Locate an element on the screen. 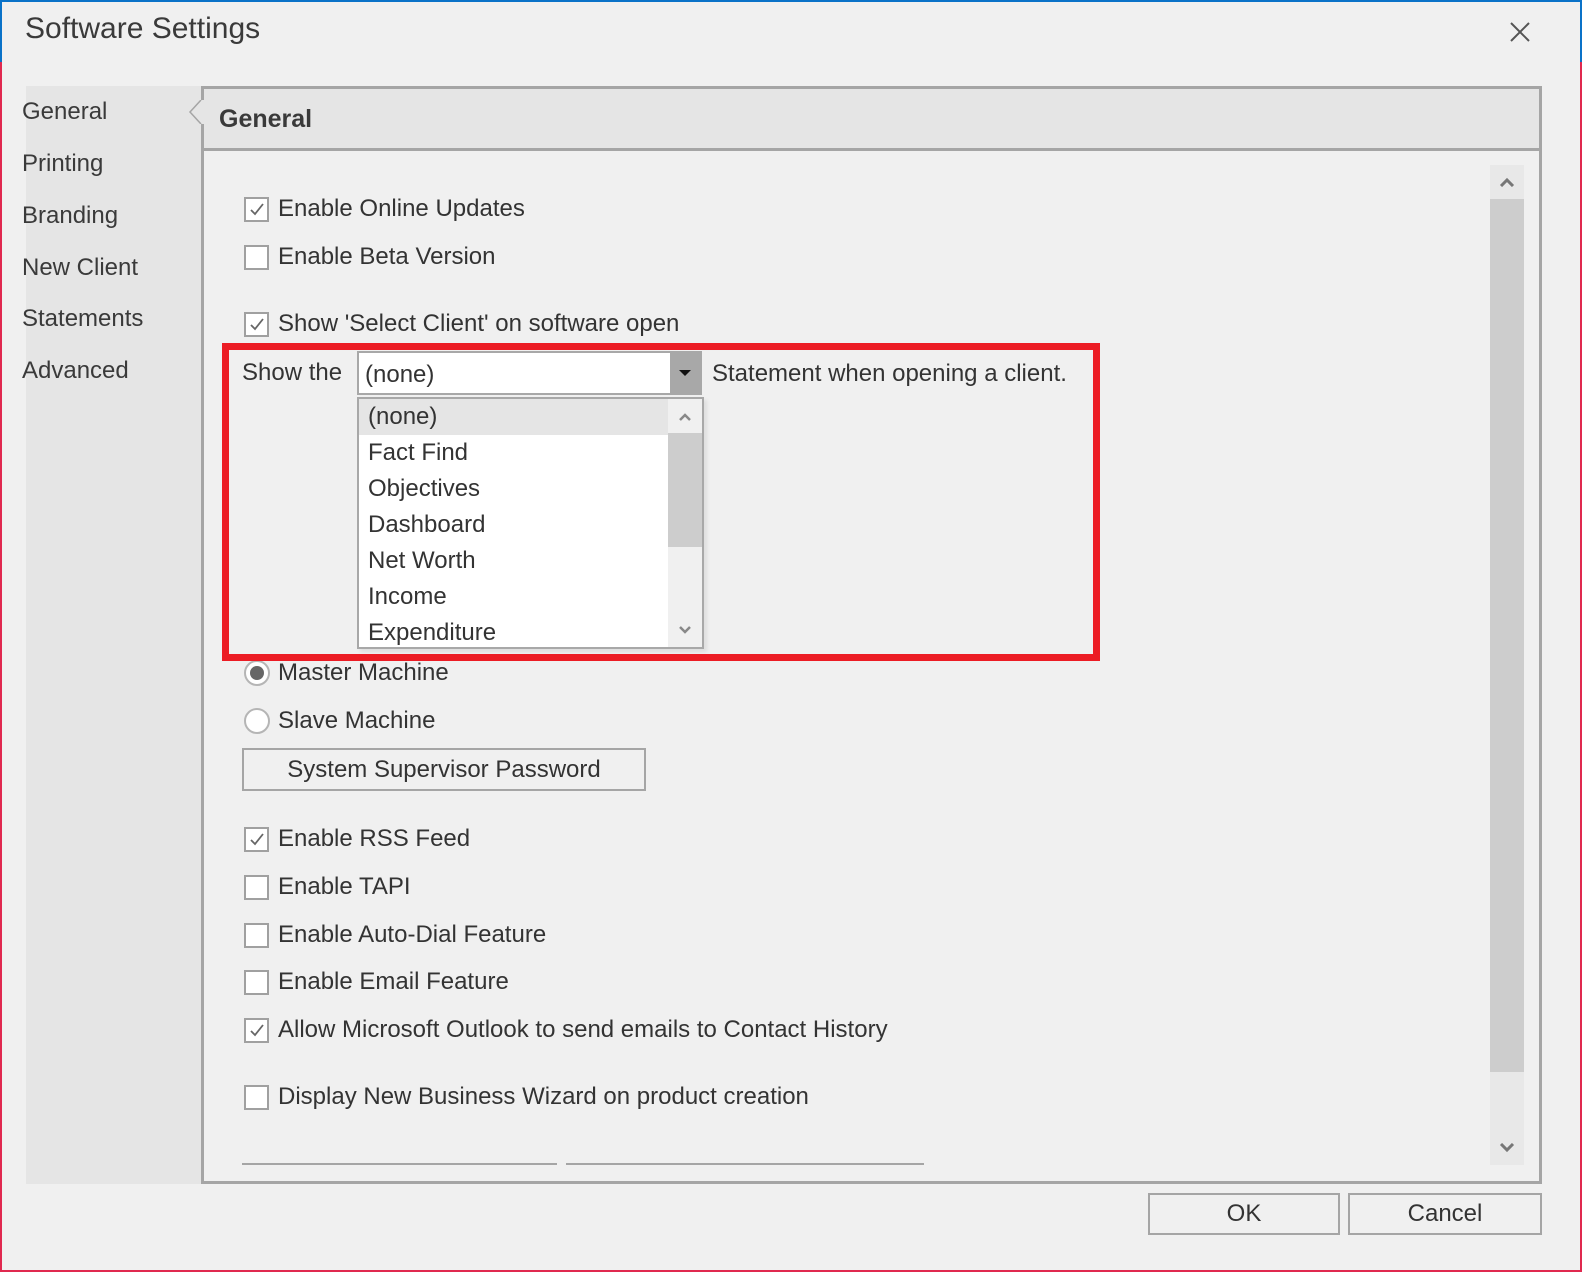 This screenshot has width=1582, height=1272. window-border-left is located at coordinates (1, 667).